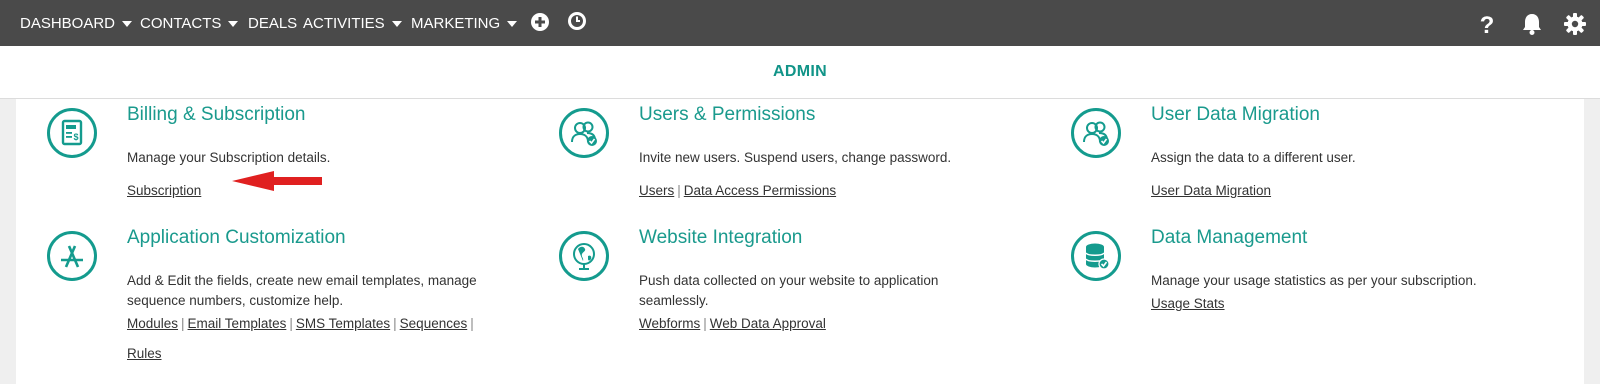  I want to click on link-rules: Rules, so click(144, 353).